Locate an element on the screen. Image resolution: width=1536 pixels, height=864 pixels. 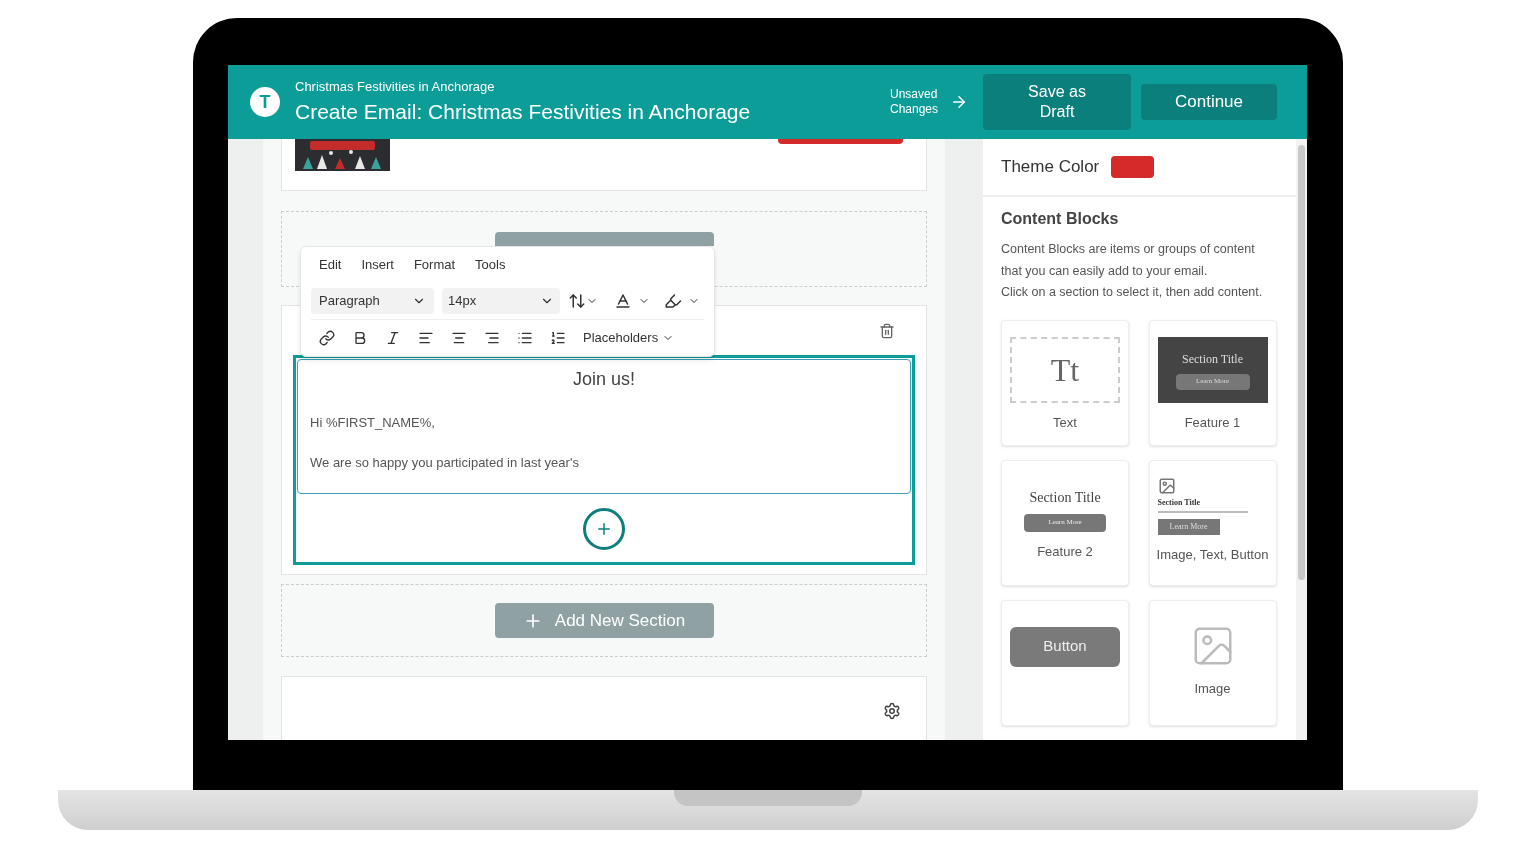
font-size-select: 14px is located at coordinates (501, 301).